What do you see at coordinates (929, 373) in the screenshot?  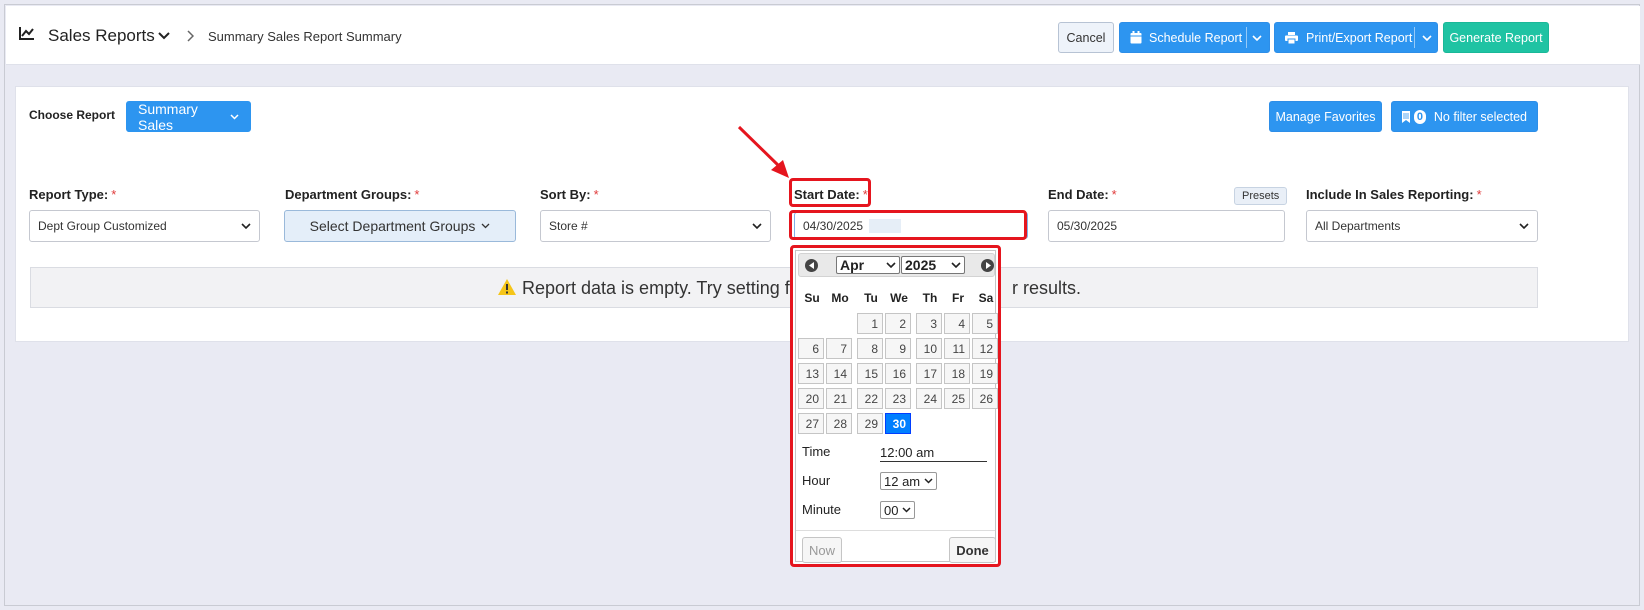 I see `calendar-day: 17` at bounding box center [929, 373].